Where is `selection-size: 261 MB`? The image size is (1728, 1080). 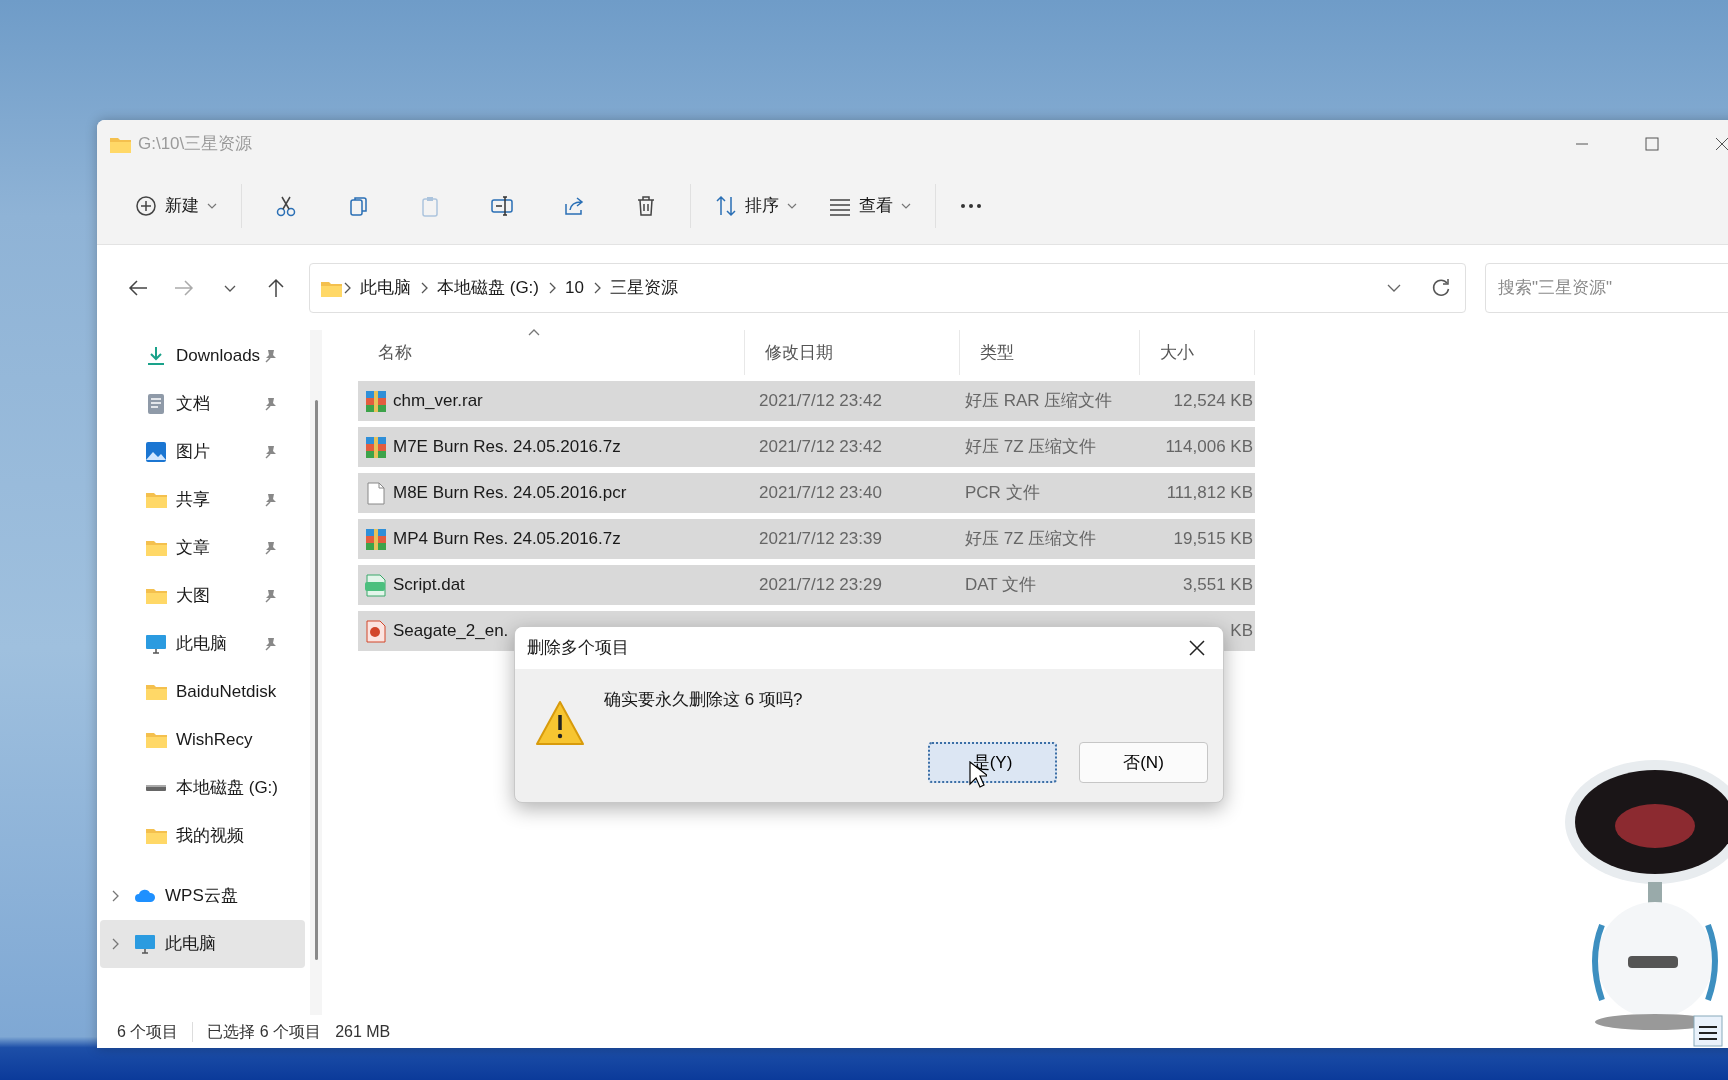 selection-size: 261 MB is located at coordinates (363, 1031).